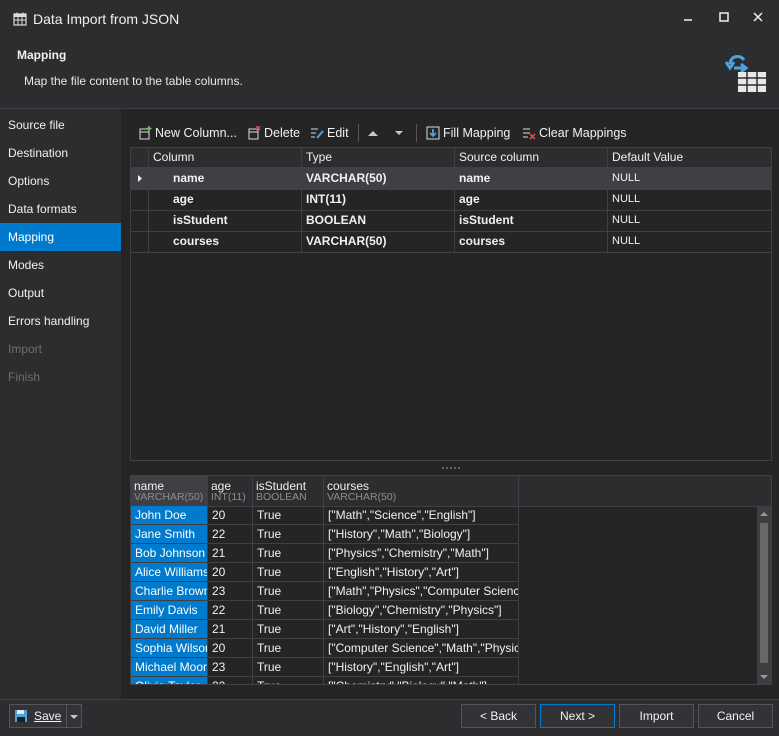 The image size is (779, 736). Describe the element at coordinates (421, 648) in the screenshot. I see `preview-cell-courses: ["Computer Science","Math","Physics"]` at that location.